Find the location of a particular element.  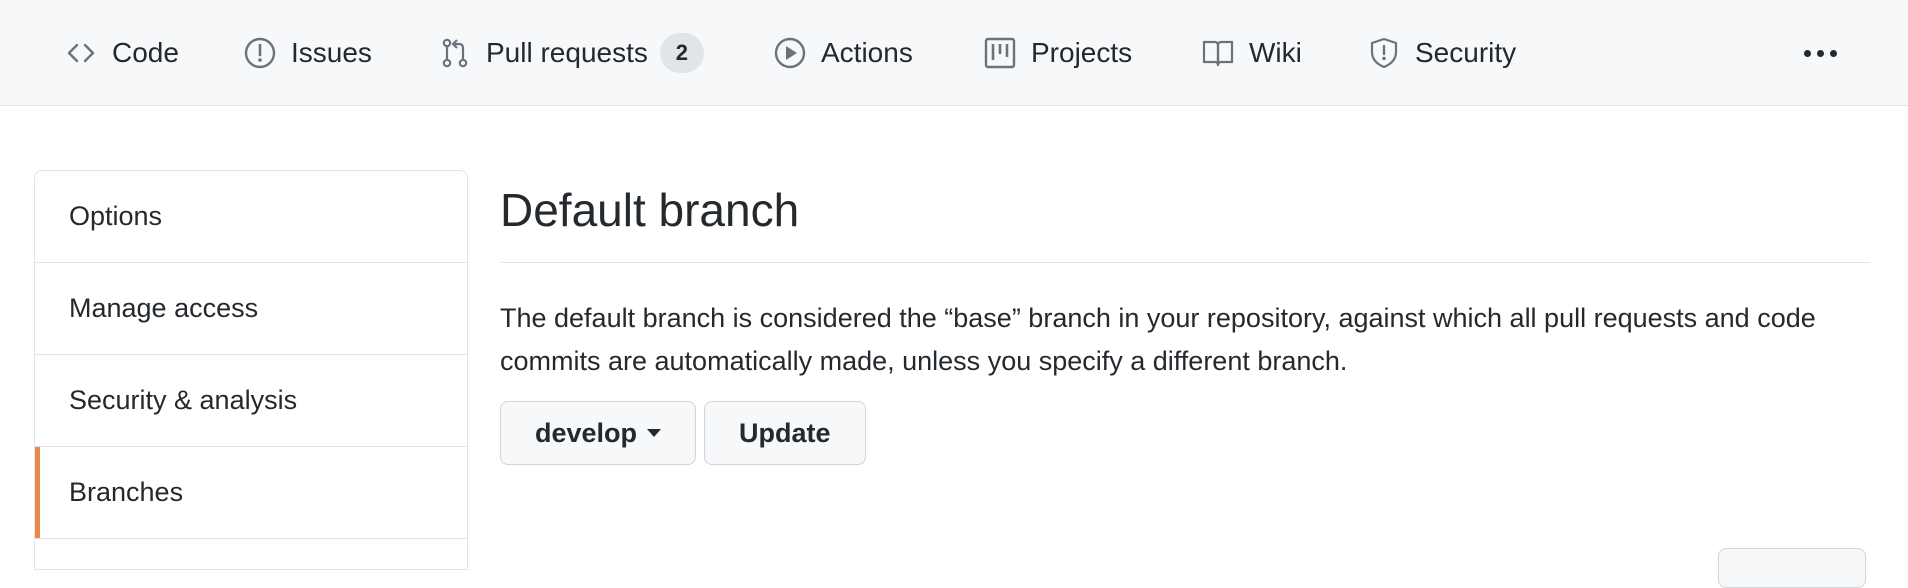

tab-issues: Issues is located at coordinates (307, 53).